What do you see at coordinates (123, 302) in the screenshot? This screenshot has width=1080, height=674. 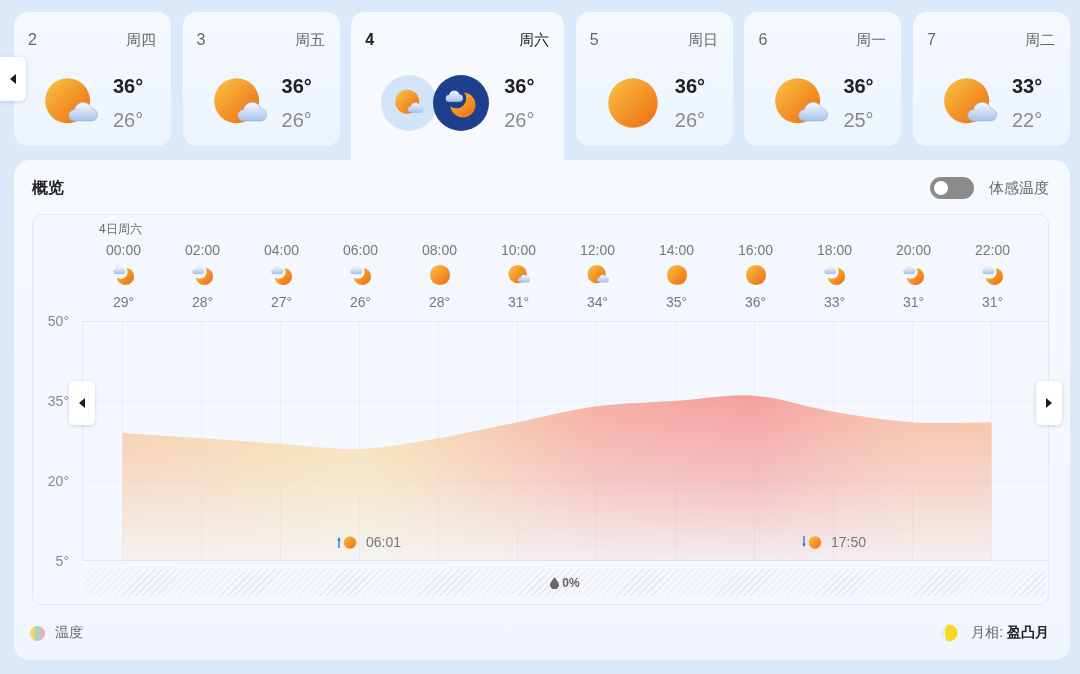 I see `hour-temp: 29°` at bounding box center [123, 302].